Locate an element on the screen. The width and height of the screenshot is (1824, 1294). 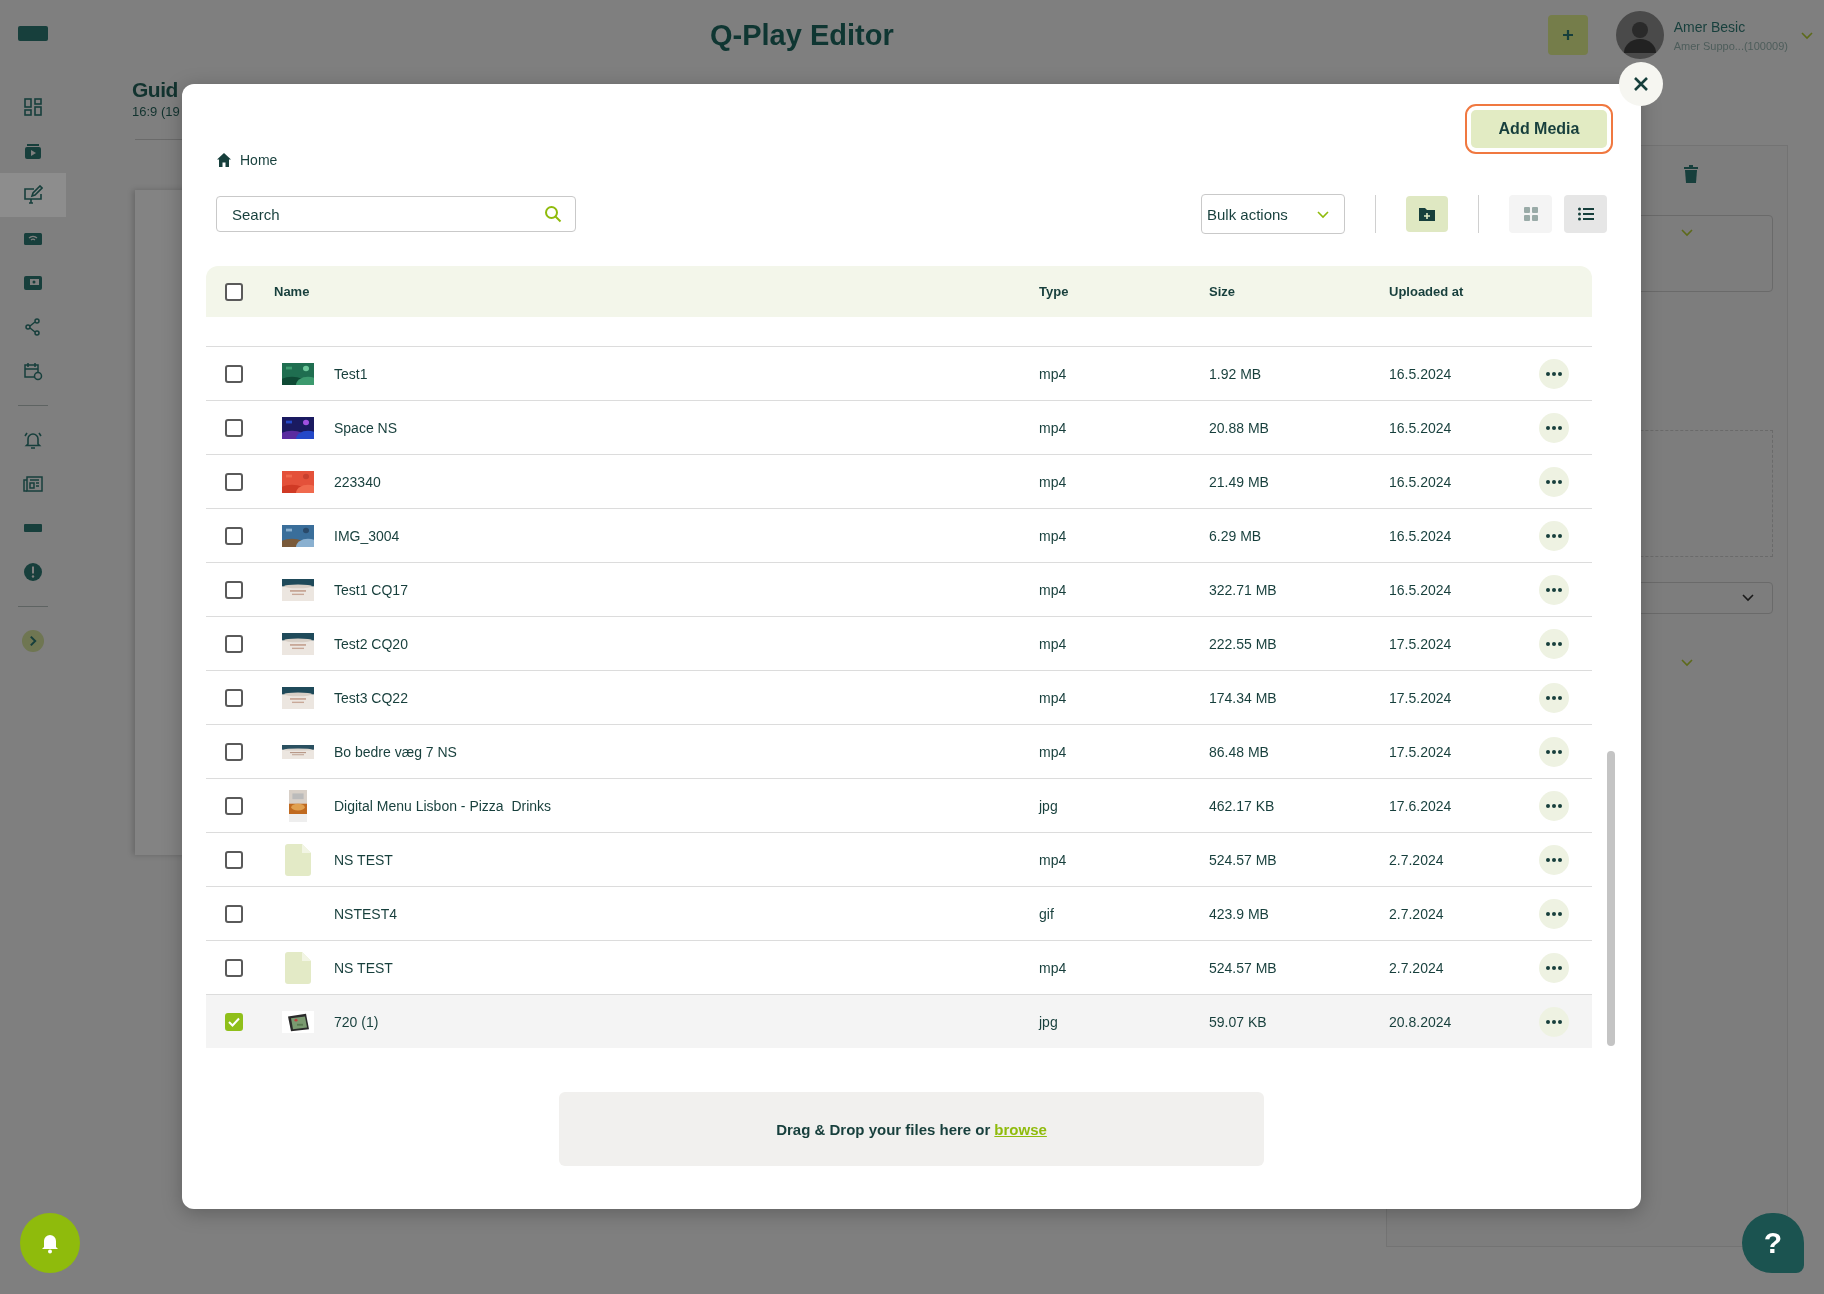
add-button is located at coordinates (1567, 35).